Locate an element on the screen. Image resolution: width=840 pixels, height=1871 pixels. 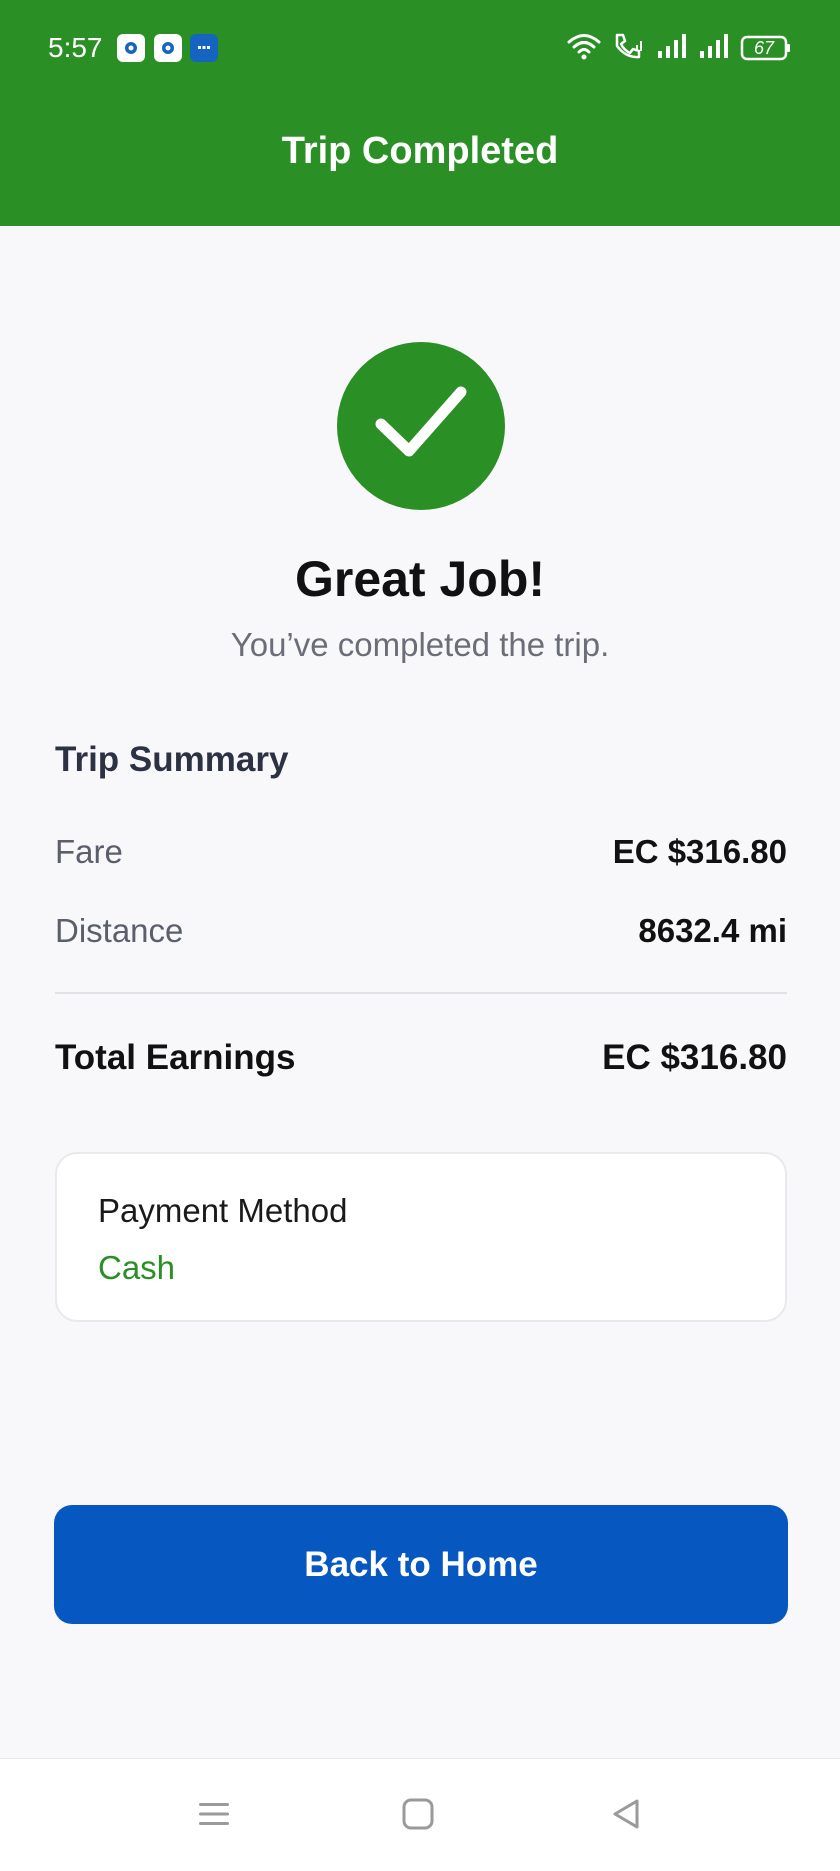
page-title: Trip Completed is located at coordinates (420, 151).